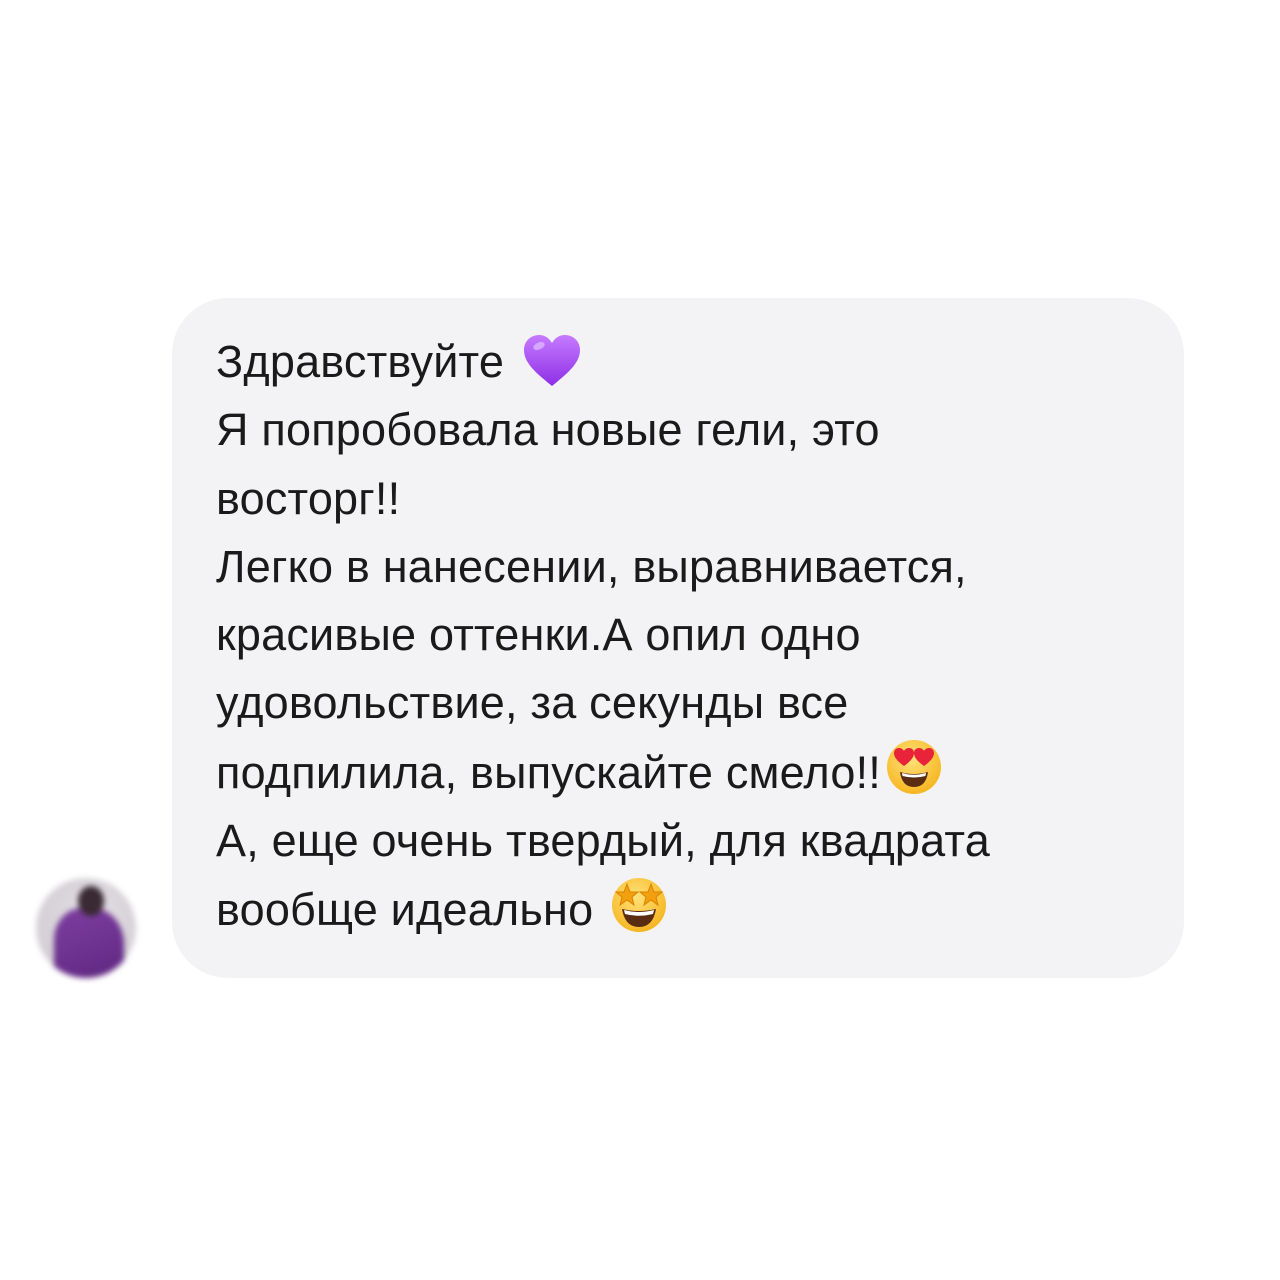 Image resolution: width=1280 pixels, height=1280 pixels. Describe the element at coordinates (680, 909) in the screenshot. I see `message-line: вообще идеально` at that location.